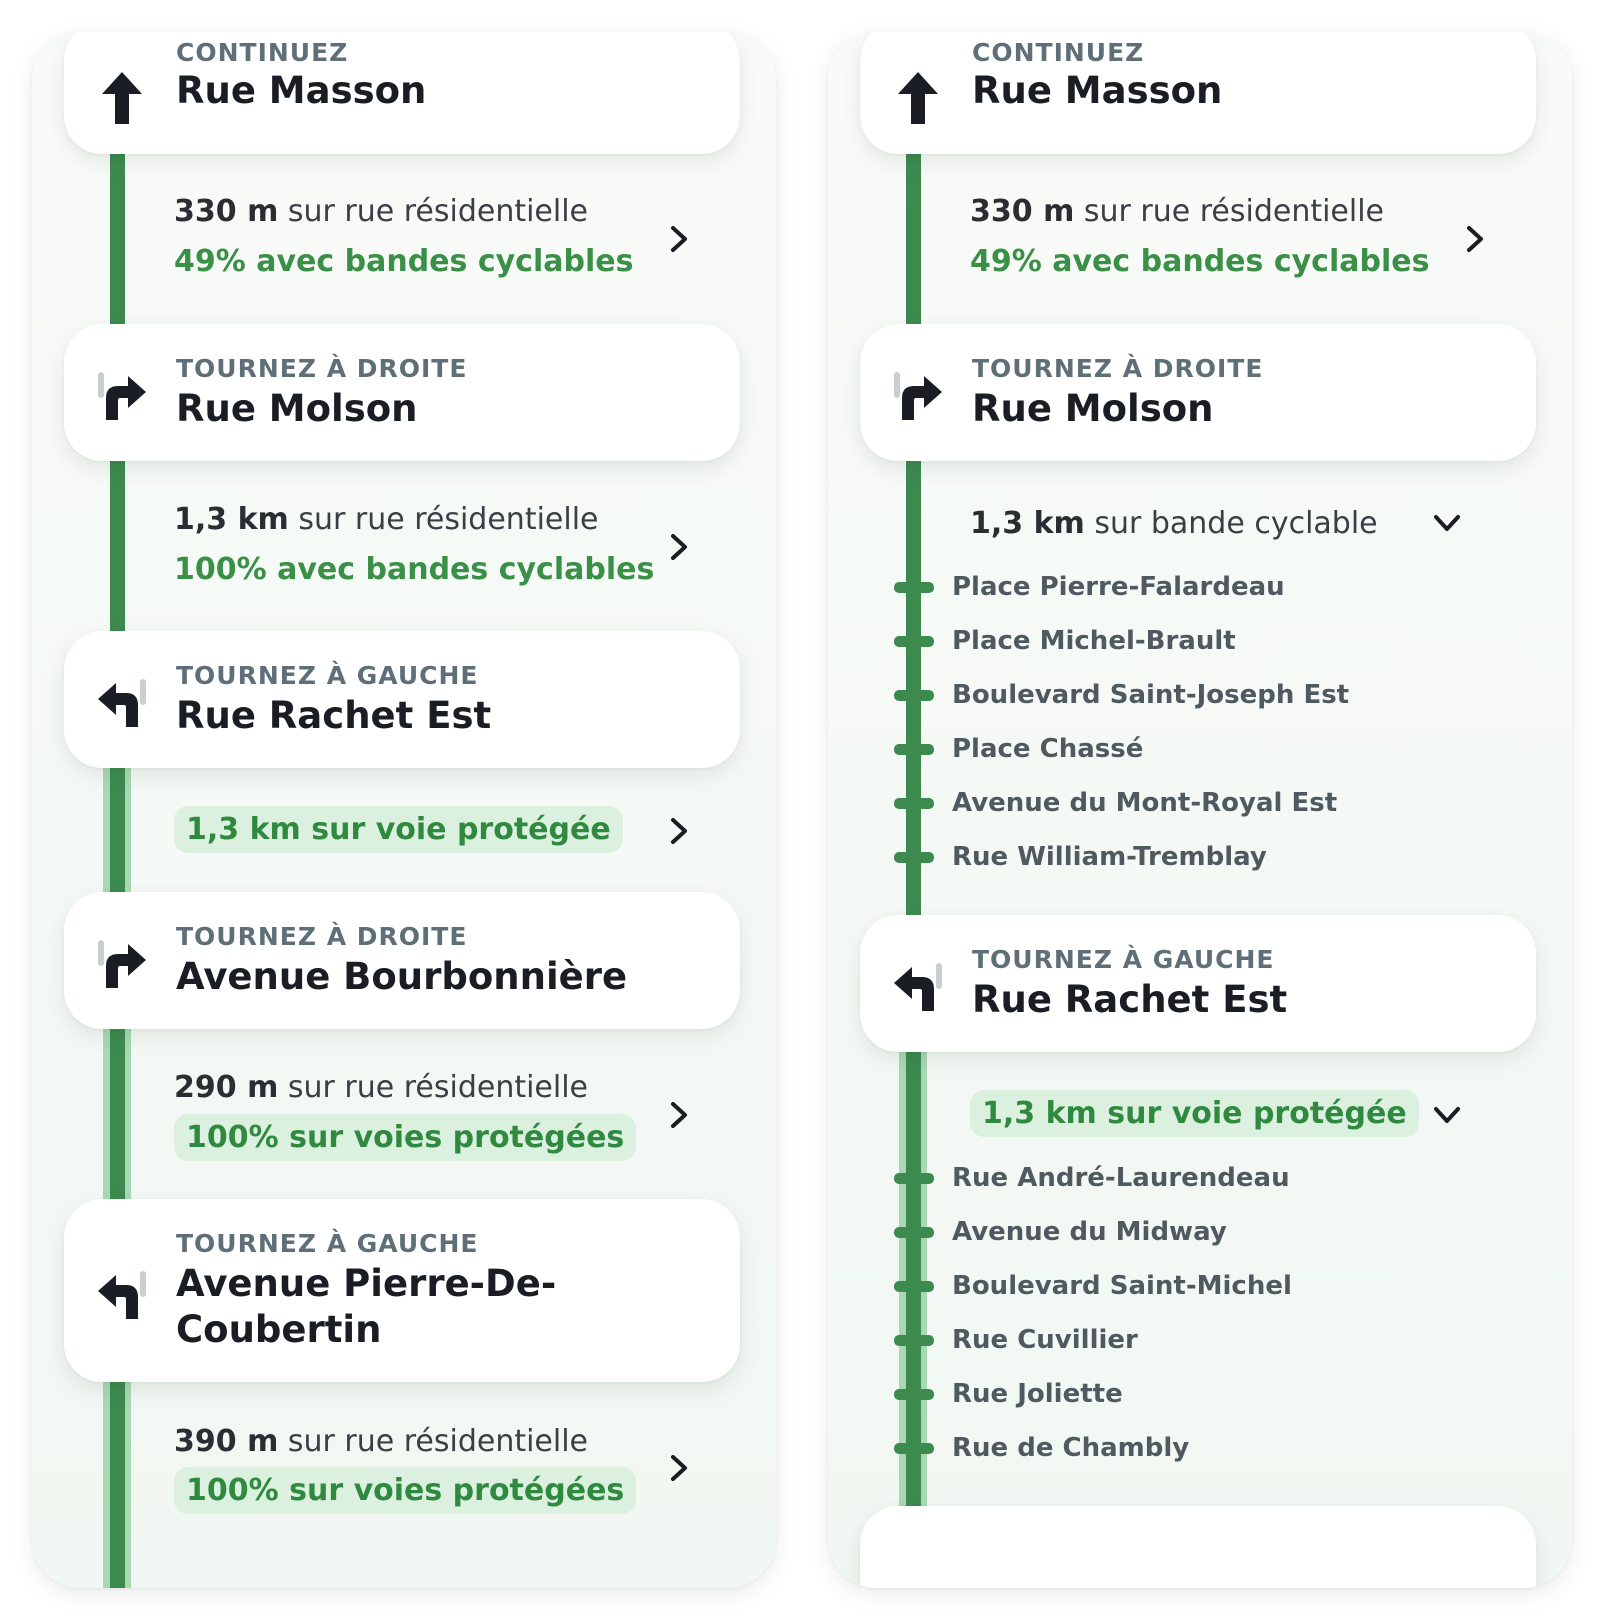  I want to click on instruction-card-turn-right: TOURNEZ À DROITE Avenue Bourbonnière, so click(402, 960).